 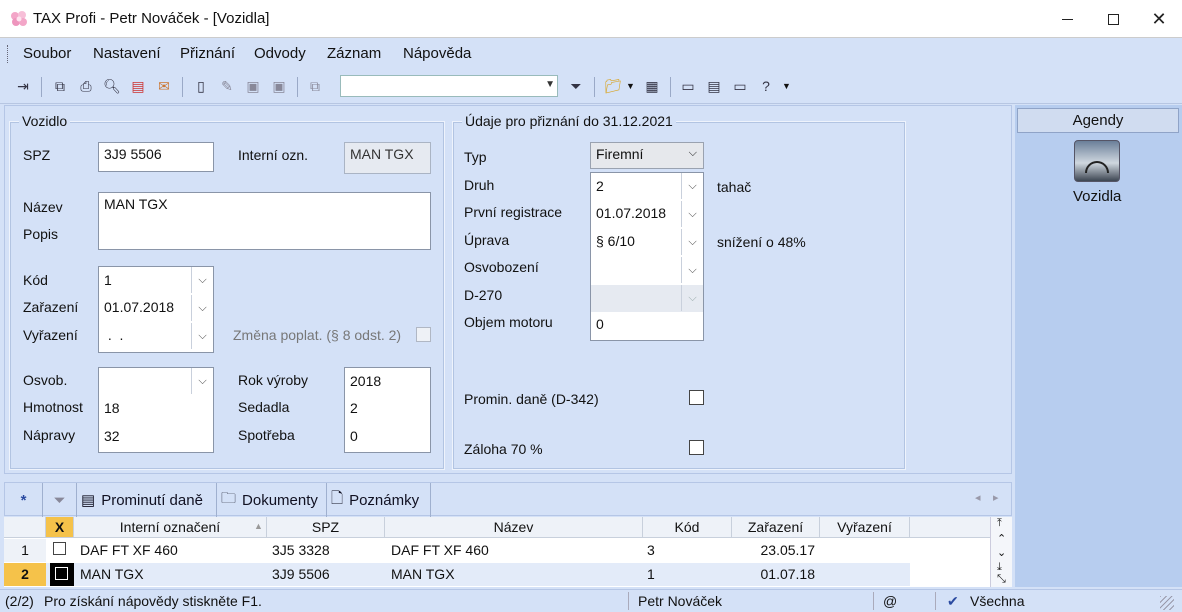 I want to click on new-record-icon: ▯, so click(x=201, y=86).